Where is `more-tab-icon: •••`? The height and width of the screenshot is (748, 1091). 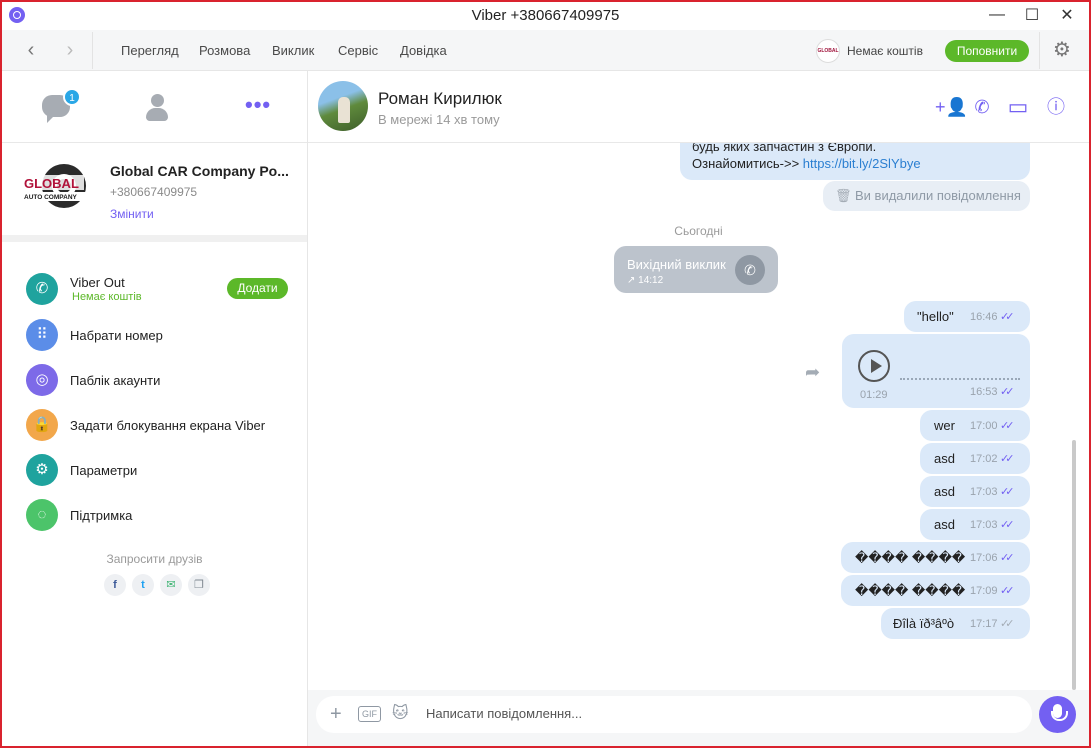
more-tab-icon: ••• is located at coordinates (258, 105).